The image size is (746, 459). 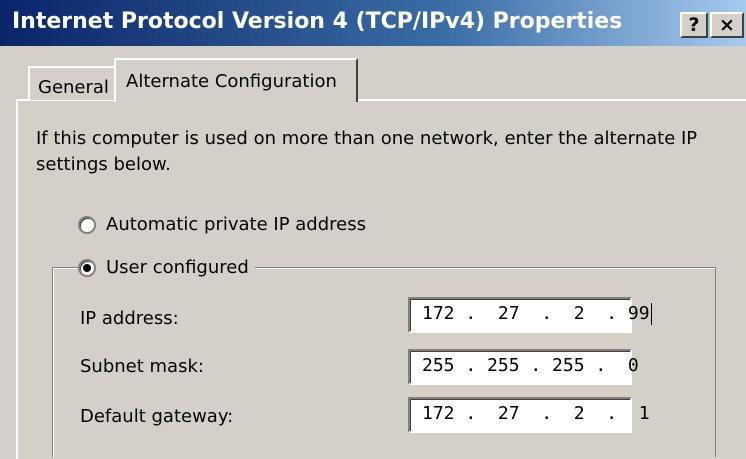 I want to click on ip-address-label: IP address:, so click(x=129, y=318).